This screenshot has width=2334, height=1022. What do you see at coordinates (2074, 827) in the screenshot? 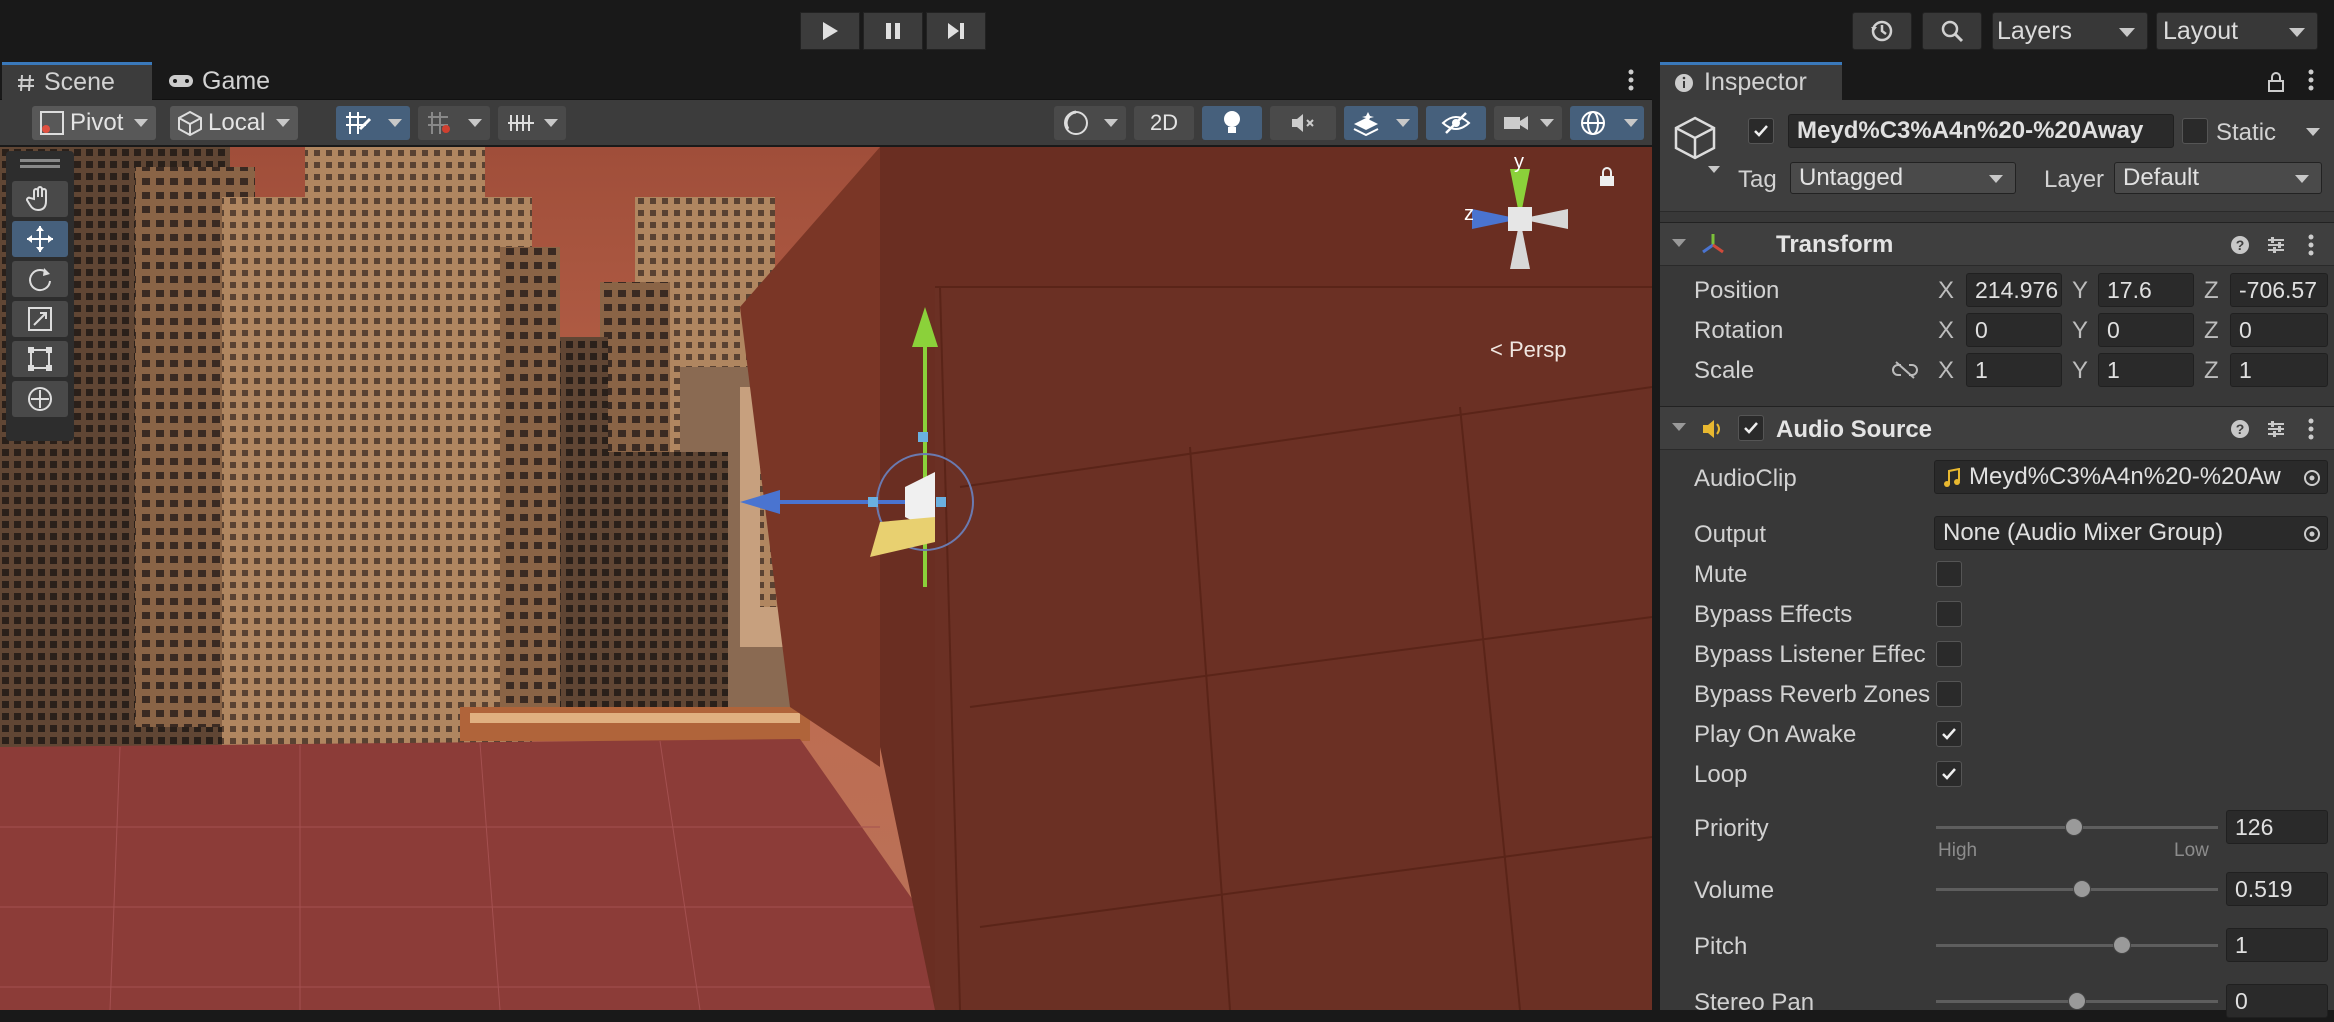
I see `priority-slider-knob` at bounding box center [2074, 827].